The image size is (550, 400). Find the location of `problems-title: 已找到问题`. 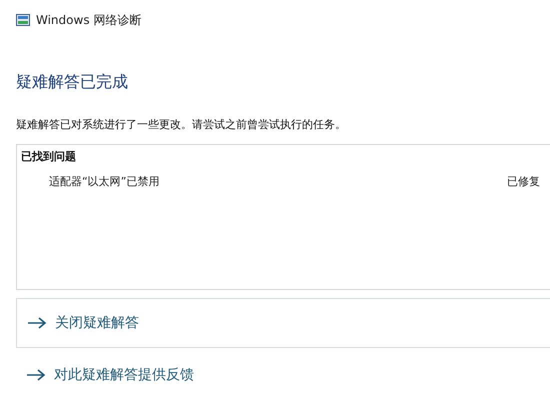

problems-title: 已找到问题 is located at coordinates (49, 156).